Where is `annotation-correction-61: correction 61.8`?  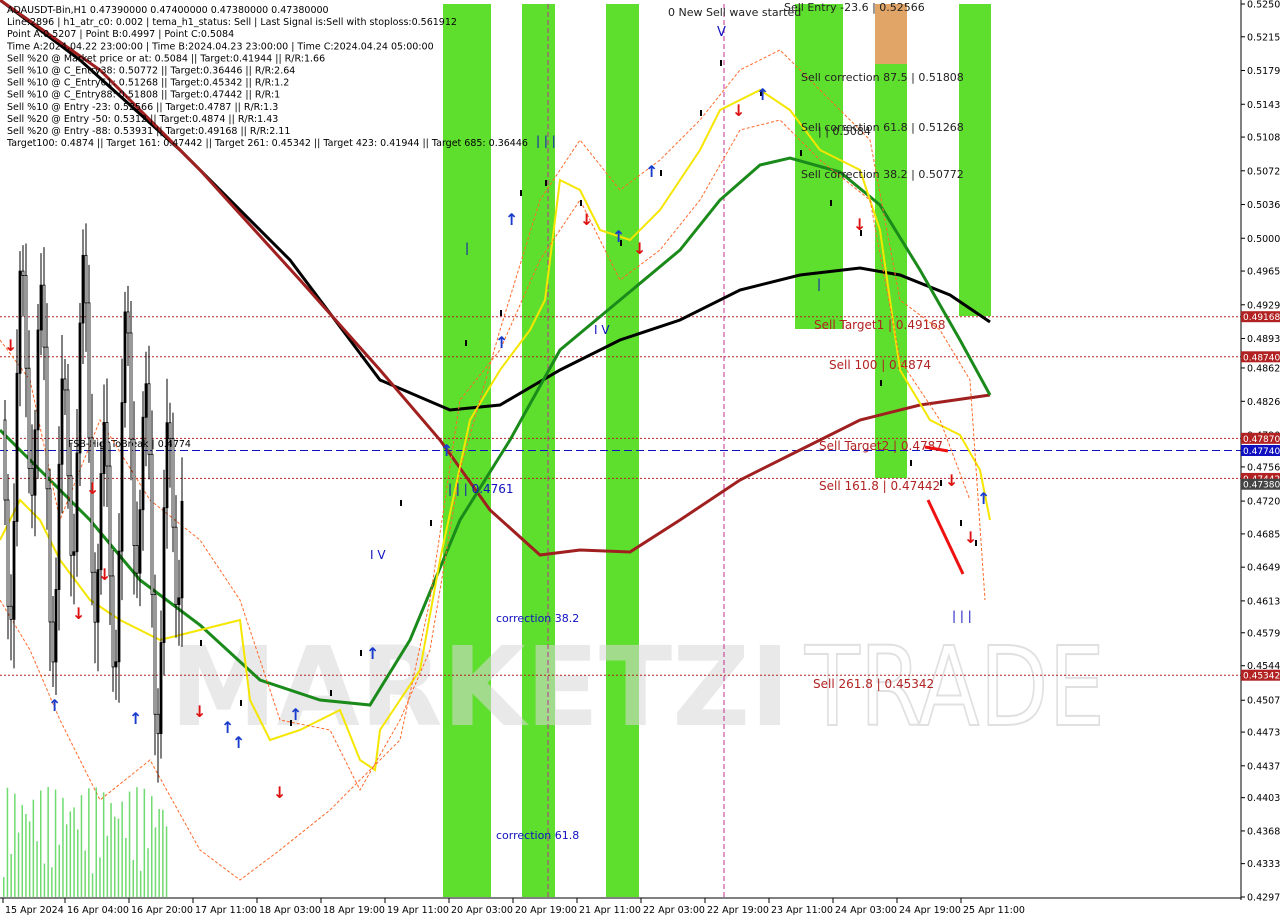 annotation-correction-61: correction 61.8 is located at coordinates (537, 835).